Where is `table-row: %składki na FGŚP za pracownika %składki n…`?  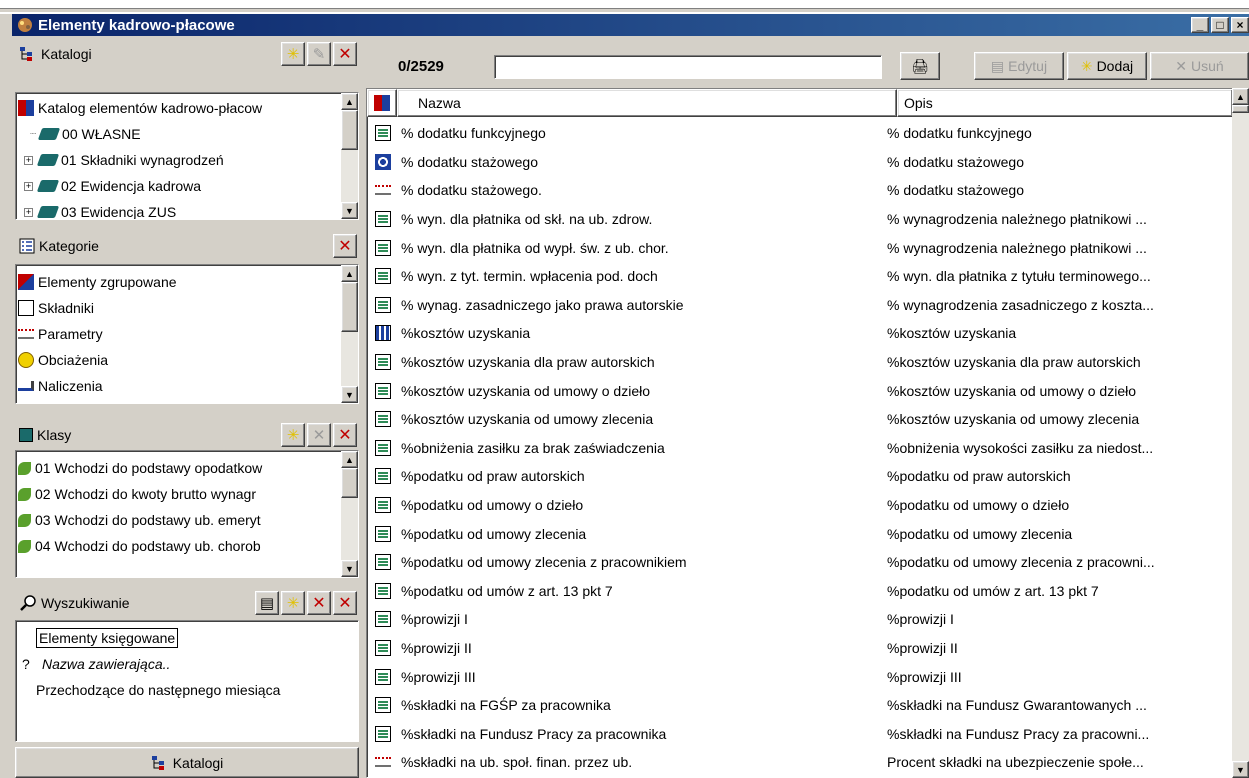 table-row: %składki na FGŚP za pracownika %składki n… is located at coordinates (800, 705).